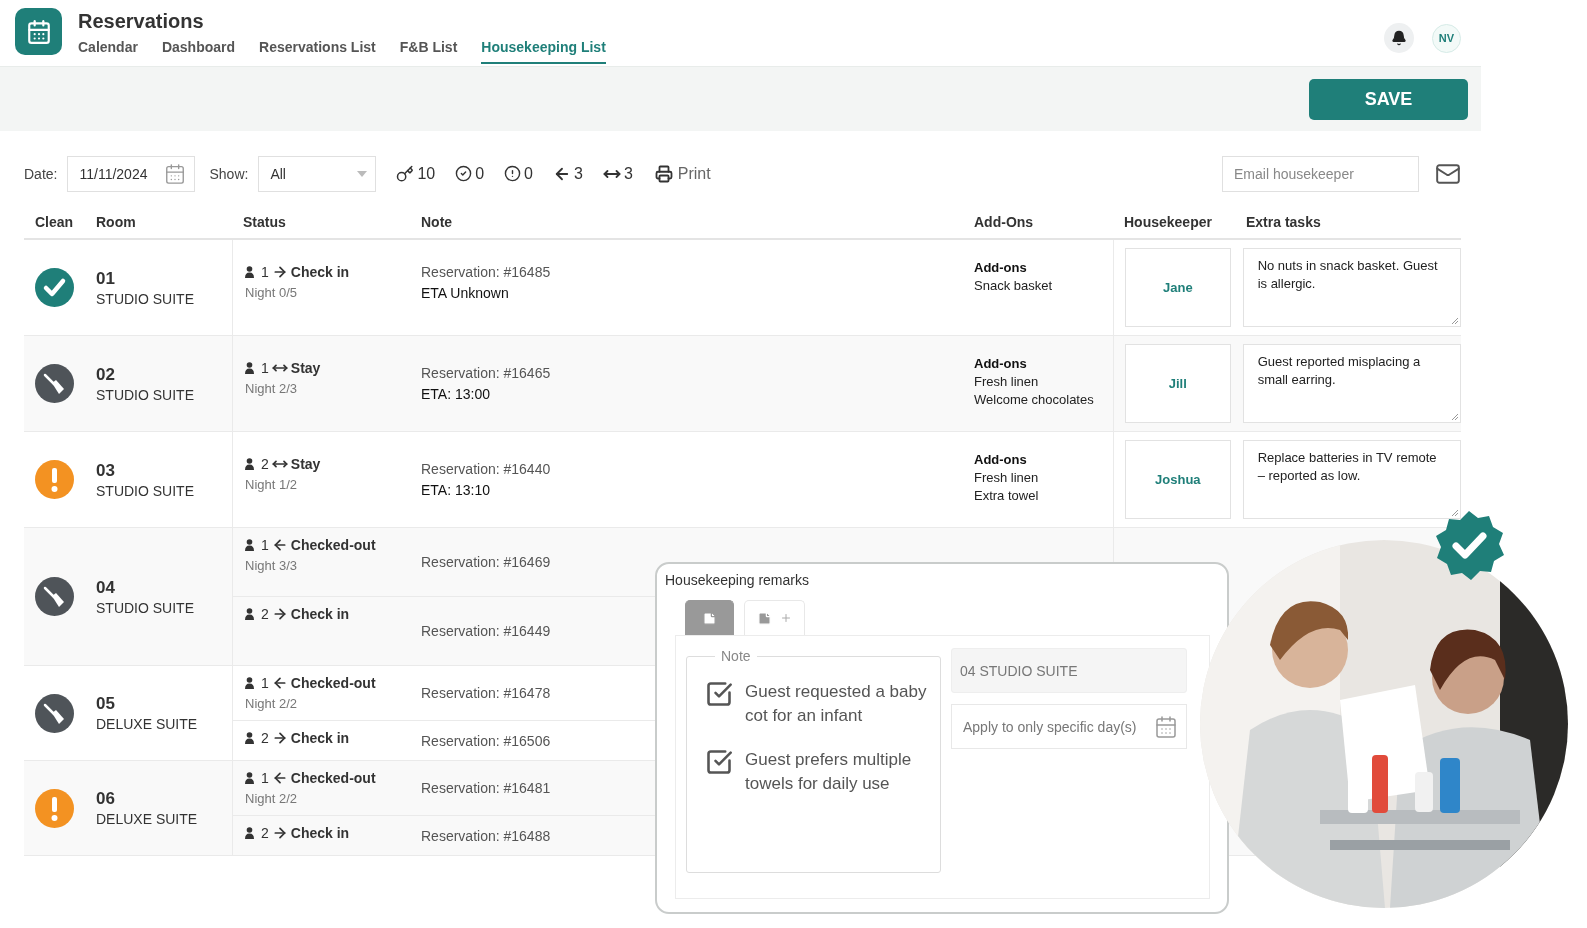 The width and height of the screenshot is (1587, 928). Describe the element at coordinates (764, 618) in the screenshot. I see `note-icon` at that location.